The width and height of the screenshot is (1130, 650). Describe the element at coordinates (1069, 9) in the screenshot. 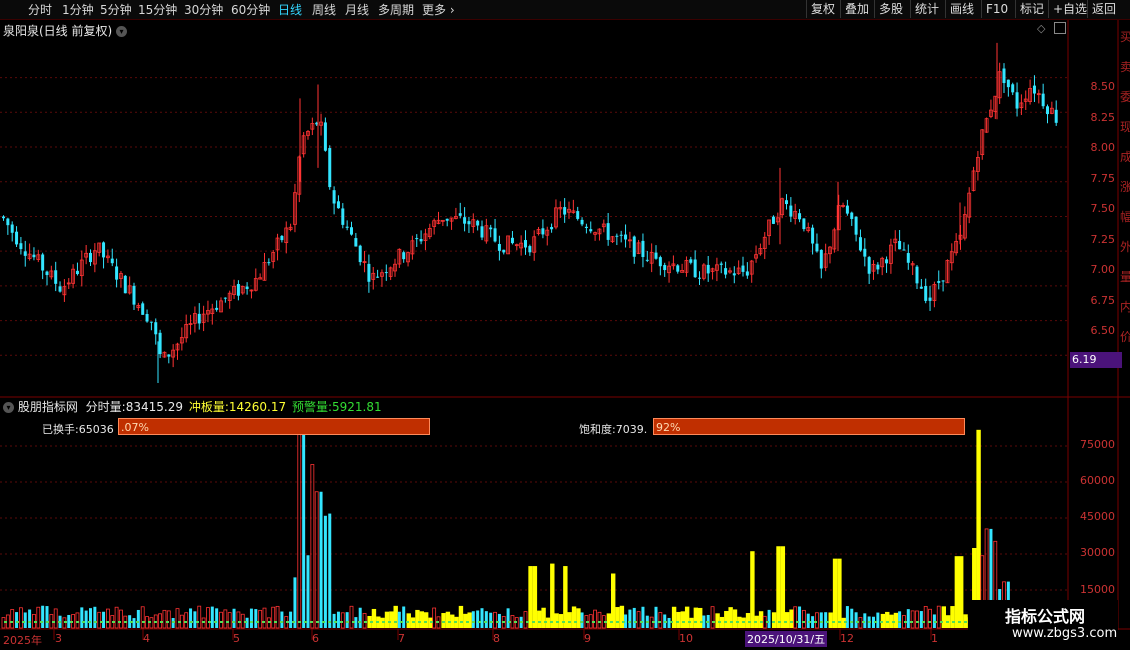

I see `add-favorite-button: +自选` at that location.